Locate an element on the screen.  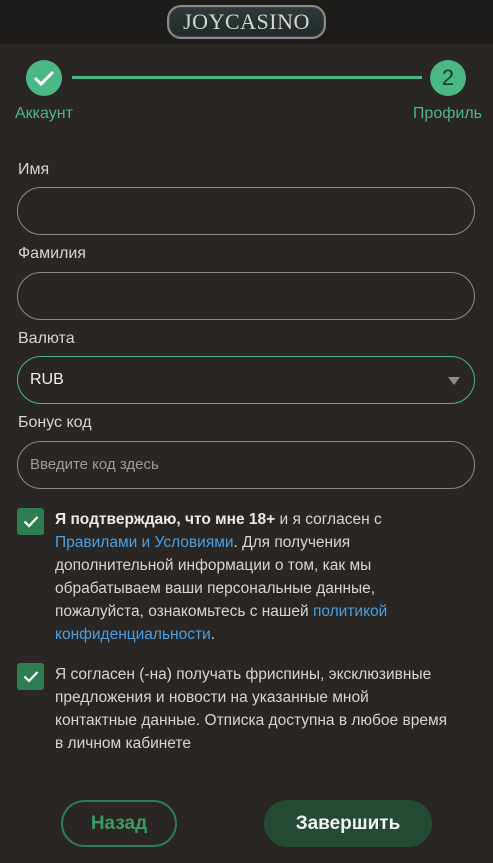
joycasino-logo: JOYCASINO is located at coordinates (246, 22).